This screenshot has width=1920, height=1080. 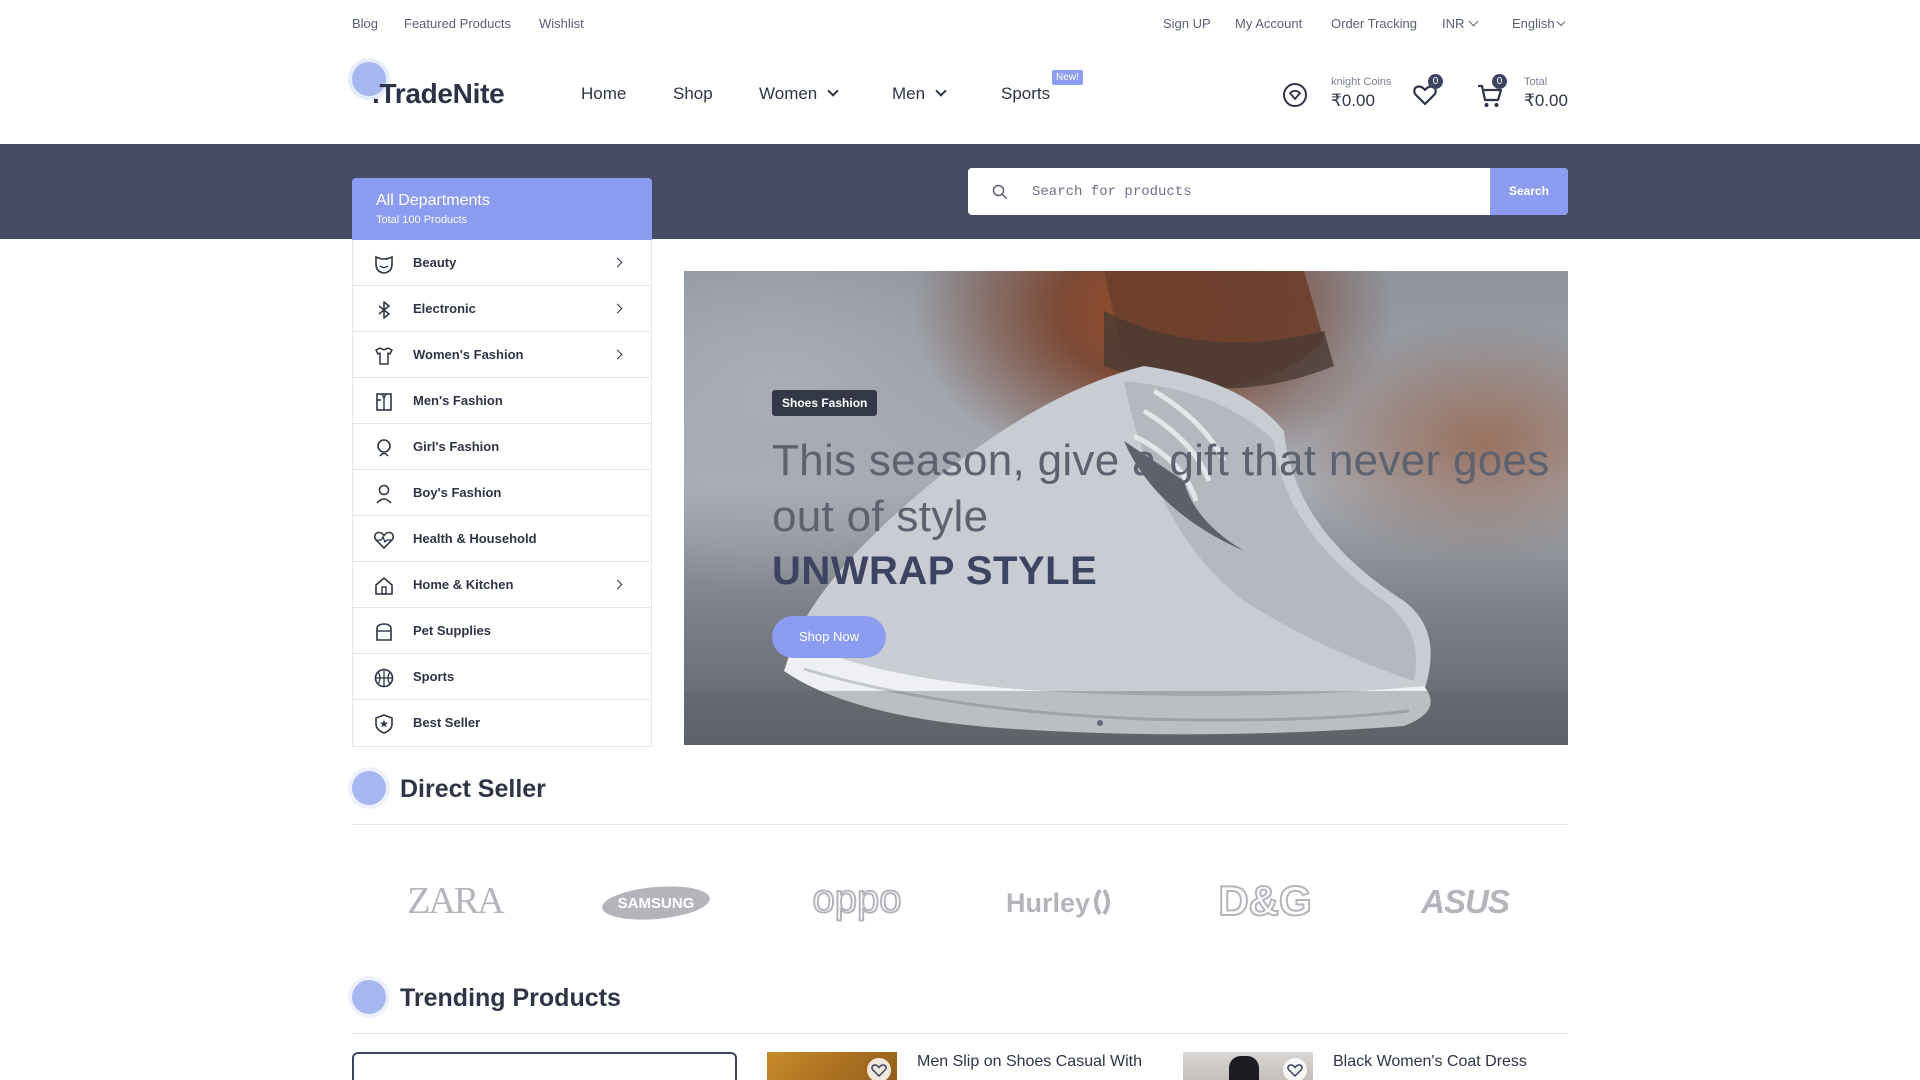 I want to click on nav-men-label: Men, so click(x=909, y=93).